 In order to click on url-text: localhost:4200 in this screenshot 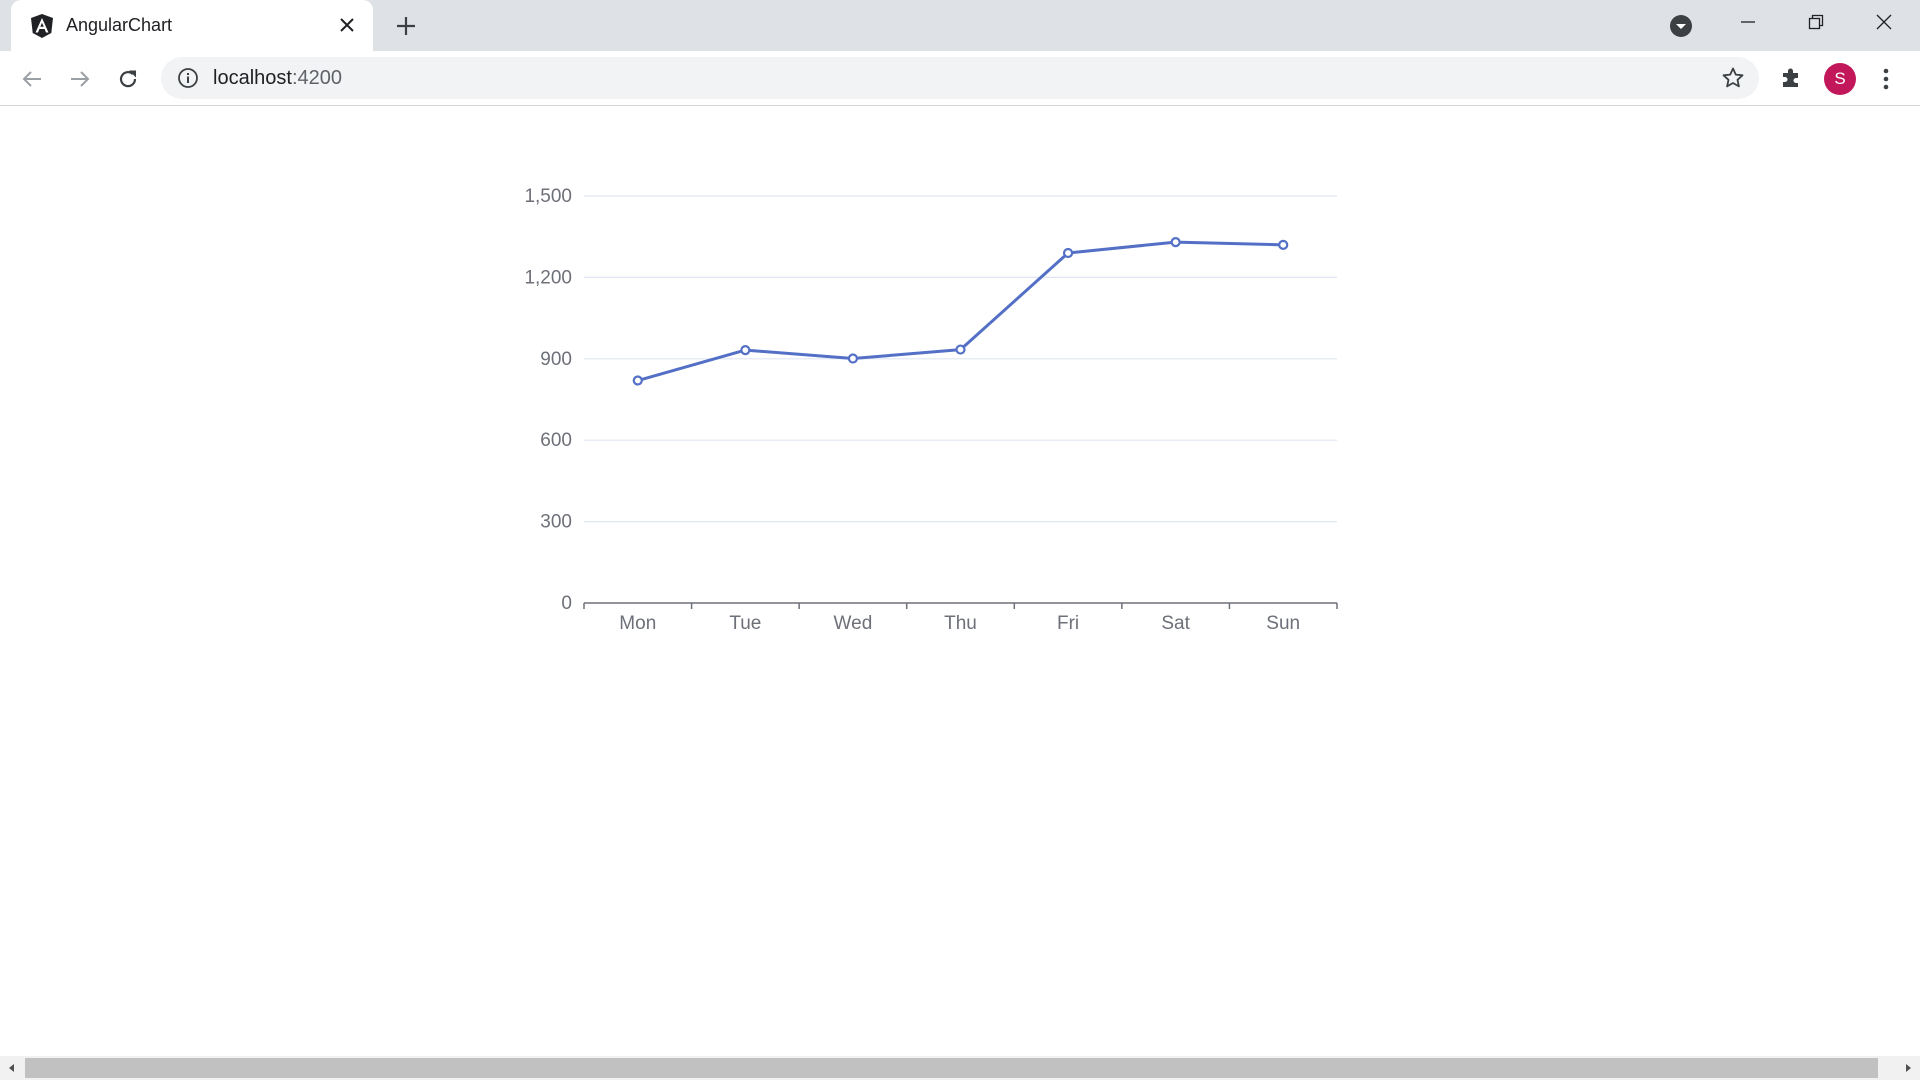, I will do `click(277, 78)`.